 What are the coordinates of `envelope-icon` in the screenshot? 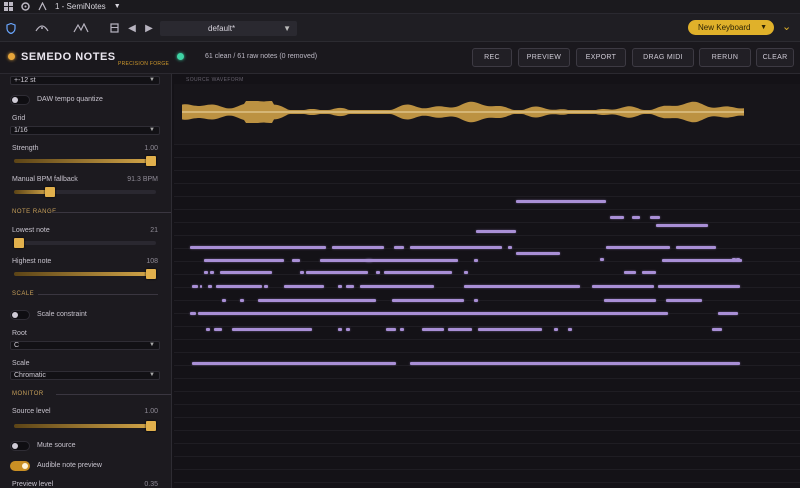 It's located at (81, 28).